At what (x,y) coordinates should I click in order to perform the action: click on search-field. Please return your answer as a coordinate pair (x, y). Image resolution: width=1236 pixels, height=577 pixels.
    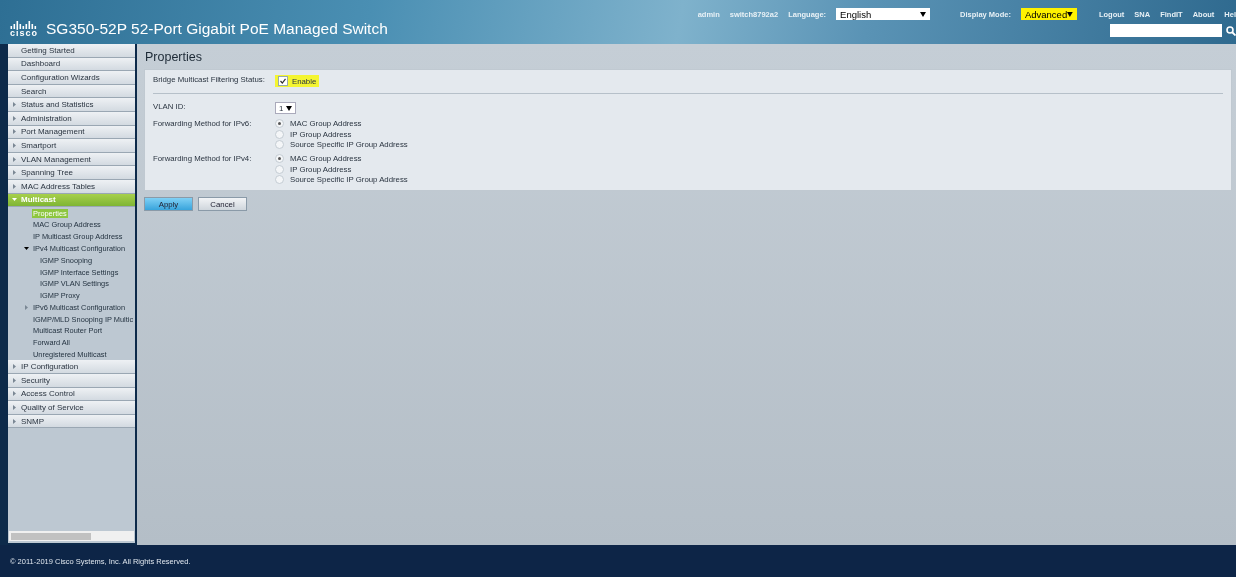
    Looking at the image, I should click on (1166, 30).